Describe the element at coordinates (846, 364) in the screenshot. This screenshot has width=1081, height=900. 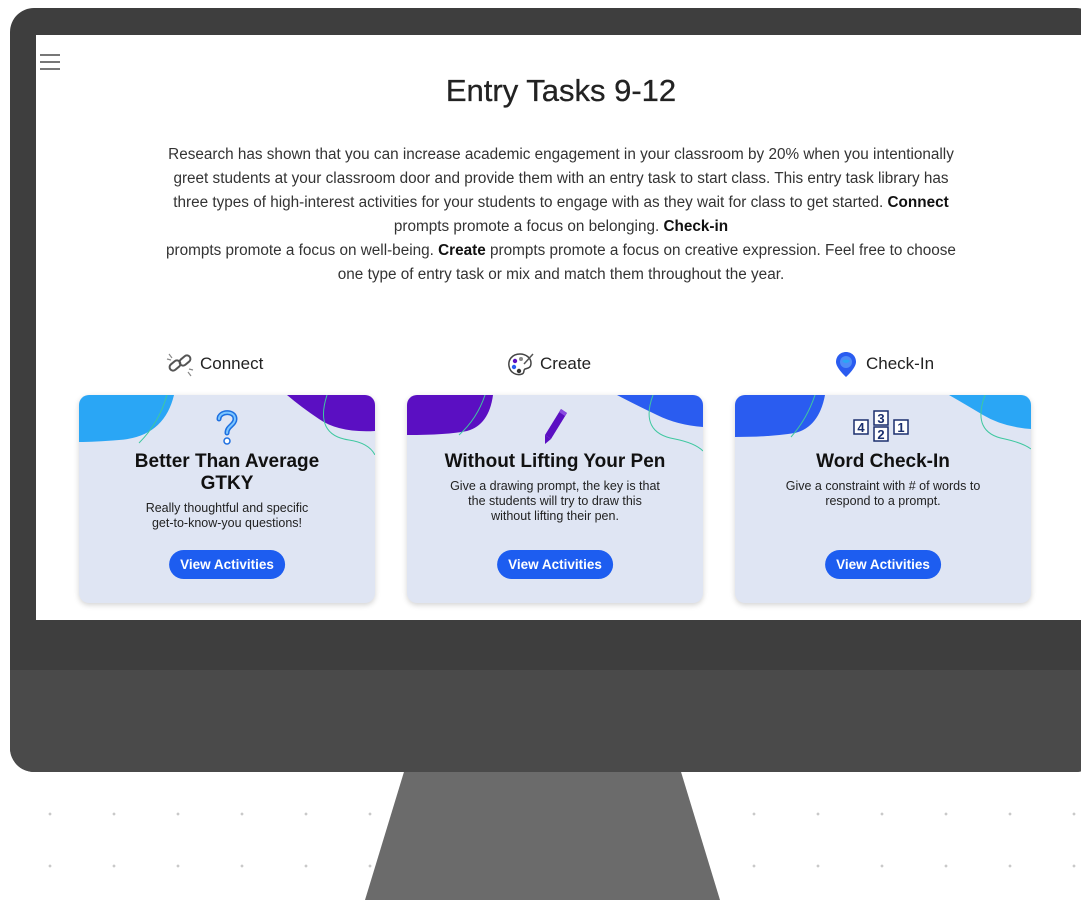
I see `map-pin-icon` at that location.